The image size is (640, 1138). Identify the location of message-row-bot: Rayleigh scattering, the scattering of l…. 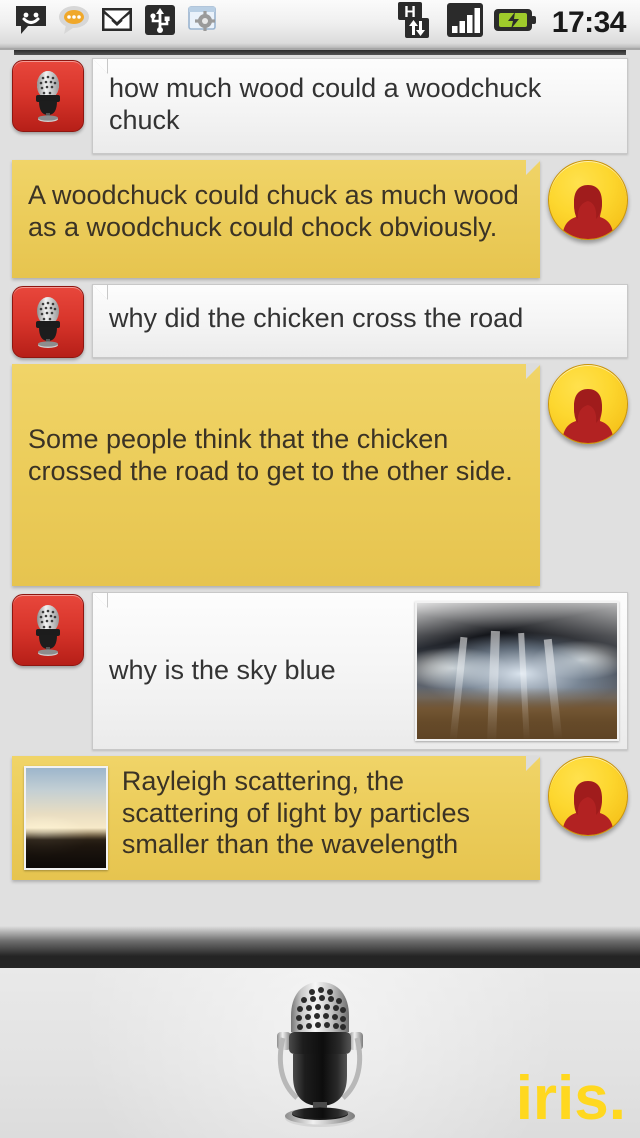
(320, 817).